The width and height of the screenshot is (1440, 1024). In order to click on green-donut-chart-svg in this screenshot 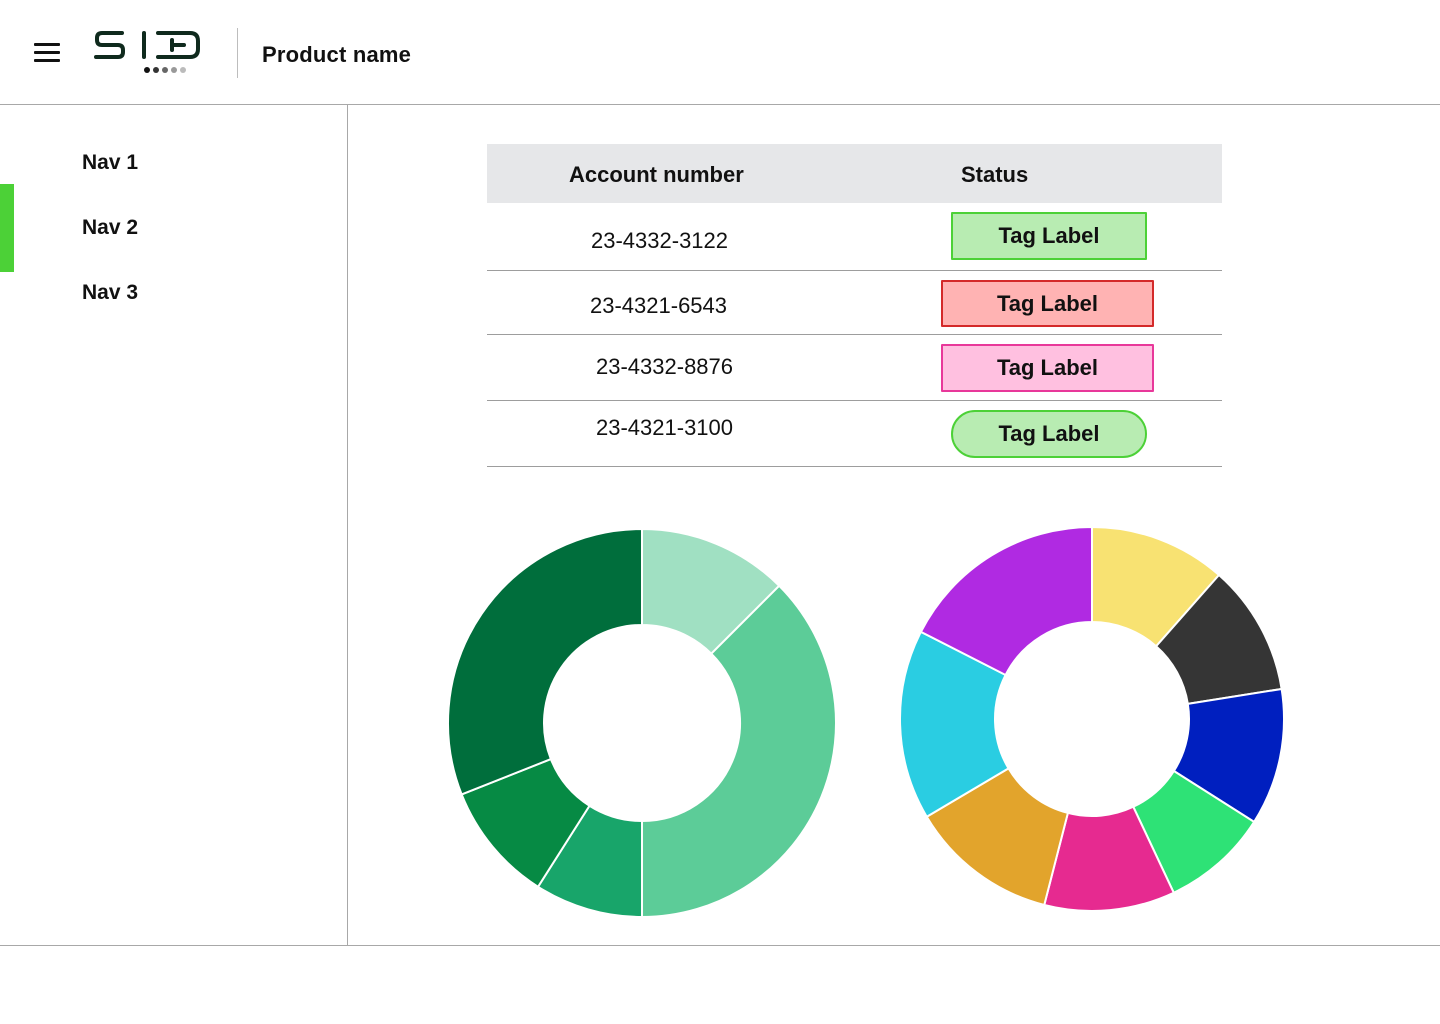, I will do `click(642, 723)`.